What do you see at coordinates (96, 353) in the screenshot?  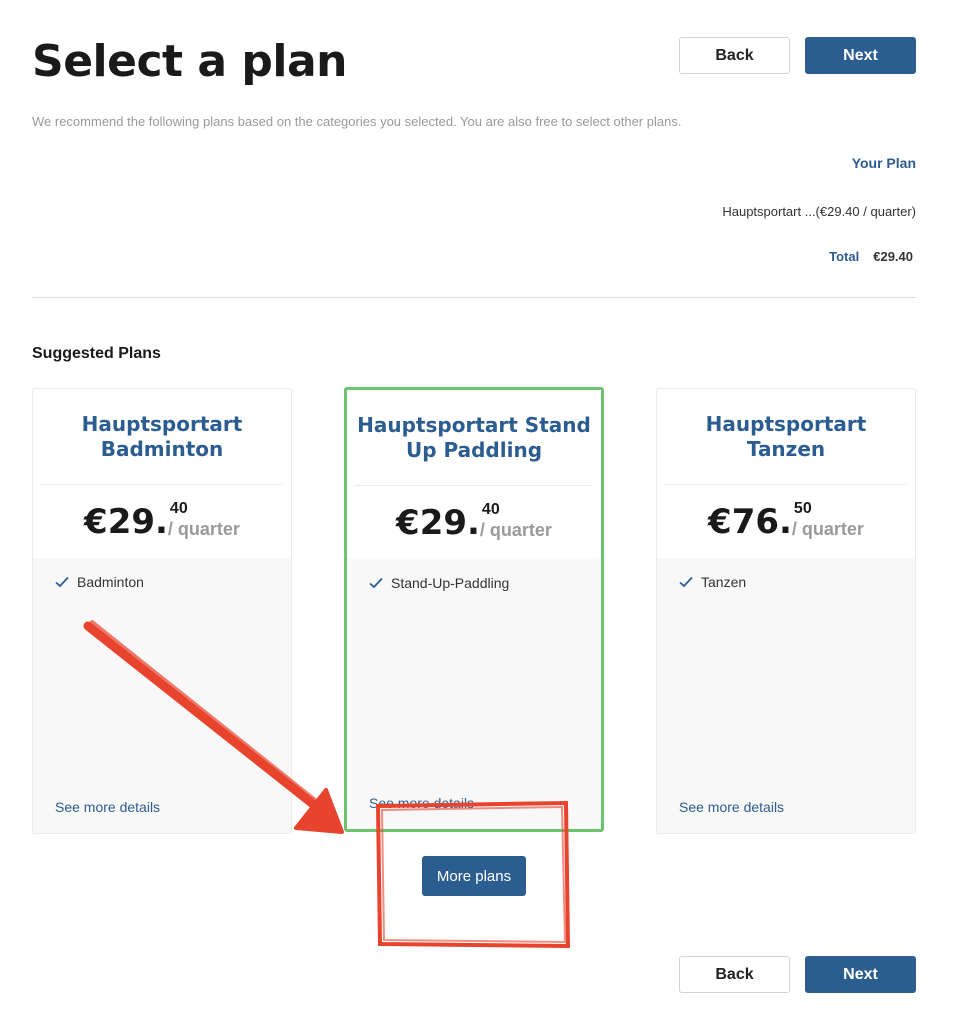 I see `suggested-plans-title: Suggested Plans` at bounding box center [96, 353].